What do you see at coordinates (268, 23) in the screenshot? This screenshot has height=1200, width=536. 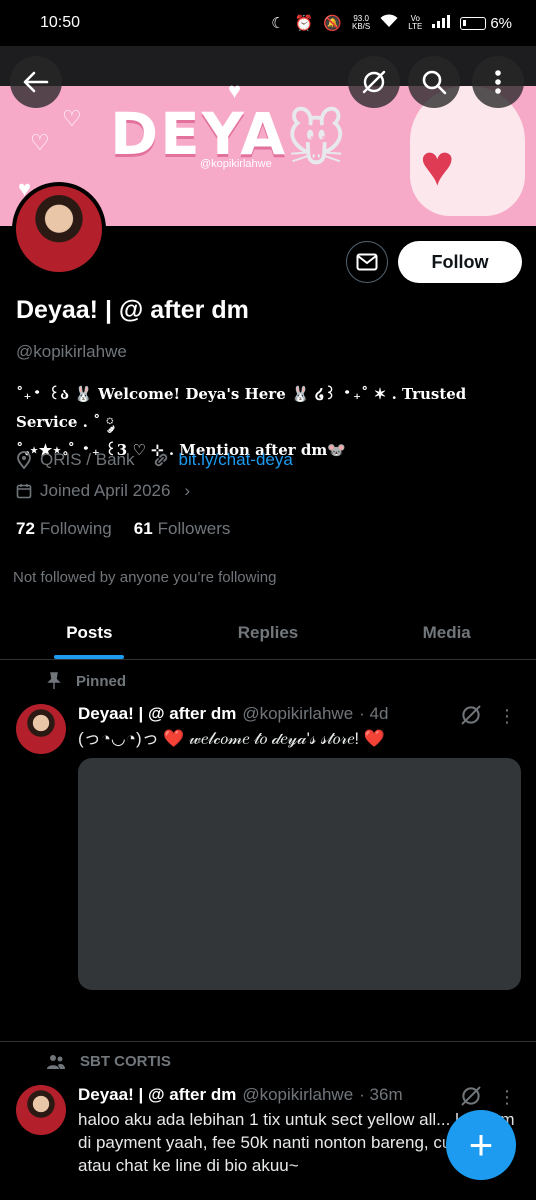 I see `status-bar: 10:50 ☾ ⏰ 🔕 93.0 KB/S Vo LTE 6%` at bounding box center [268, 23].